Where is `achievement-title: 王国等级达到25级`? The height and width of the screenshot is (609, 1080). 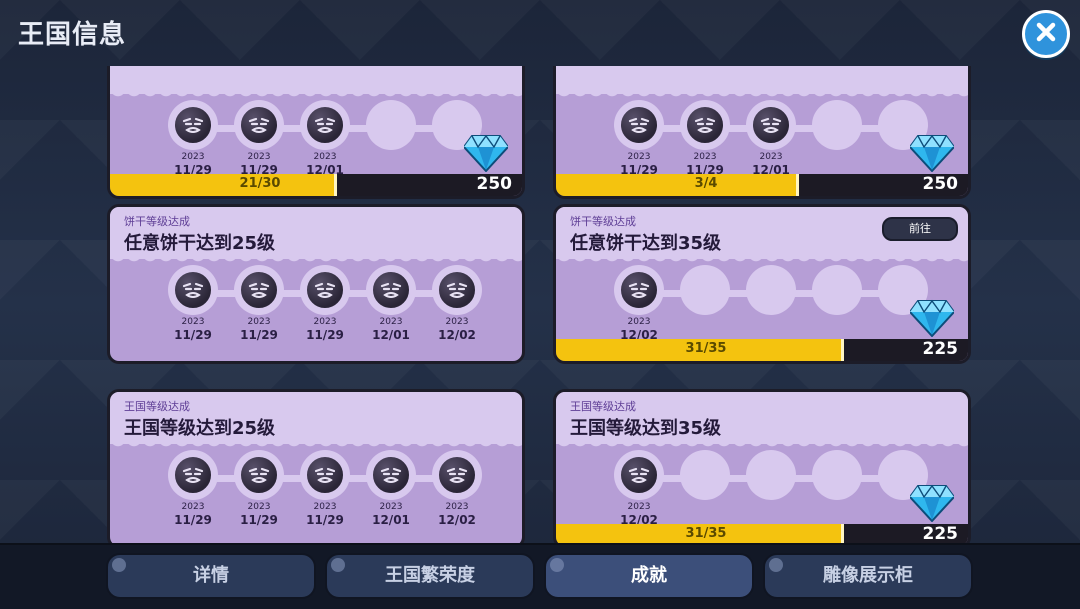 achievement-title: 王国等级达到25级 is located at coordinates (200, 428).